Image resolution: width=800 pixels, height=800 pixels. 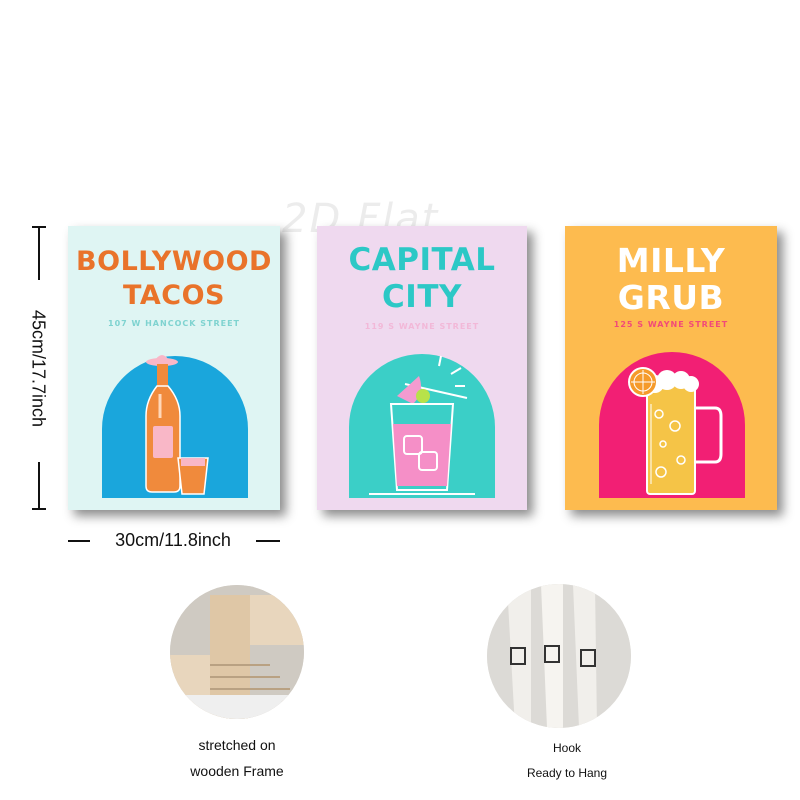 What do you see at coordinates (422, 326) in the screenshot?
I see `poster-address: 119 S WAYNE STREET` at bounding box center [422, 326].